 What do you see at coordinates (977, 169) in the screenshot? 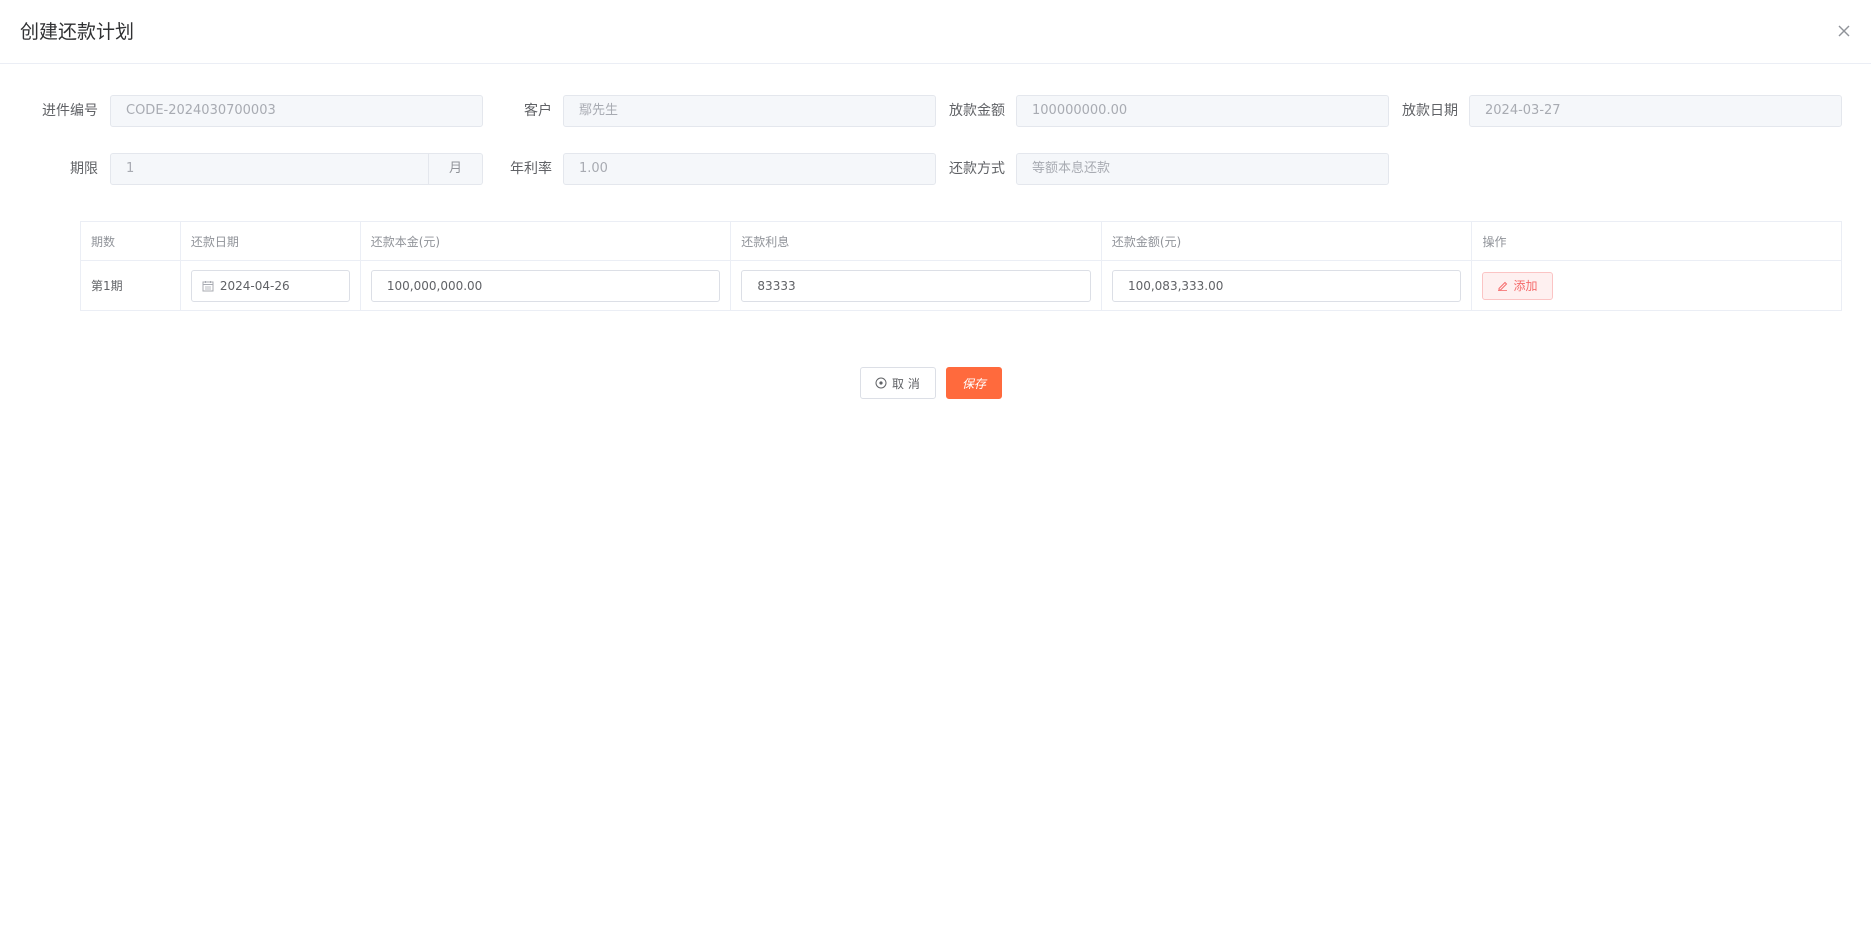
I see `repay-method-label: 还款方式` at bounding box center [977, 169].